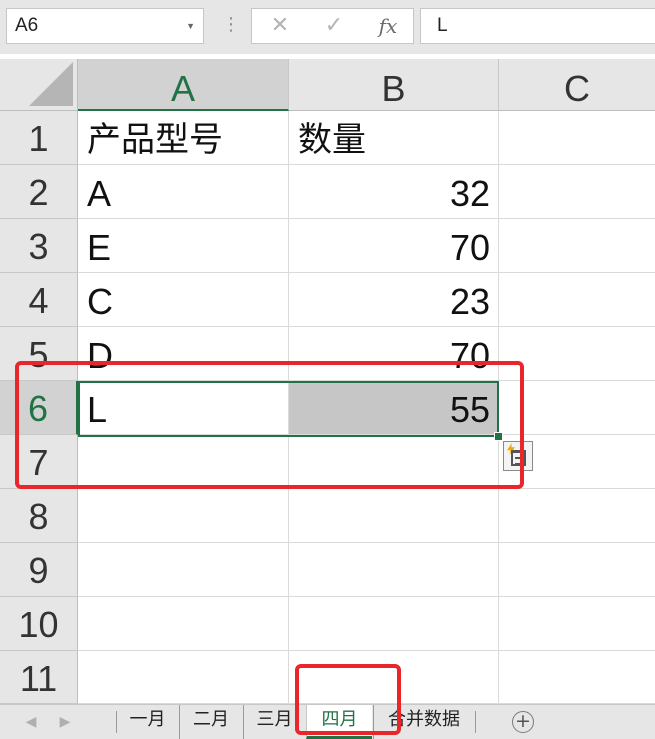 The image size is (655, 739). I want to click on tab-separator, so click(475, 722).